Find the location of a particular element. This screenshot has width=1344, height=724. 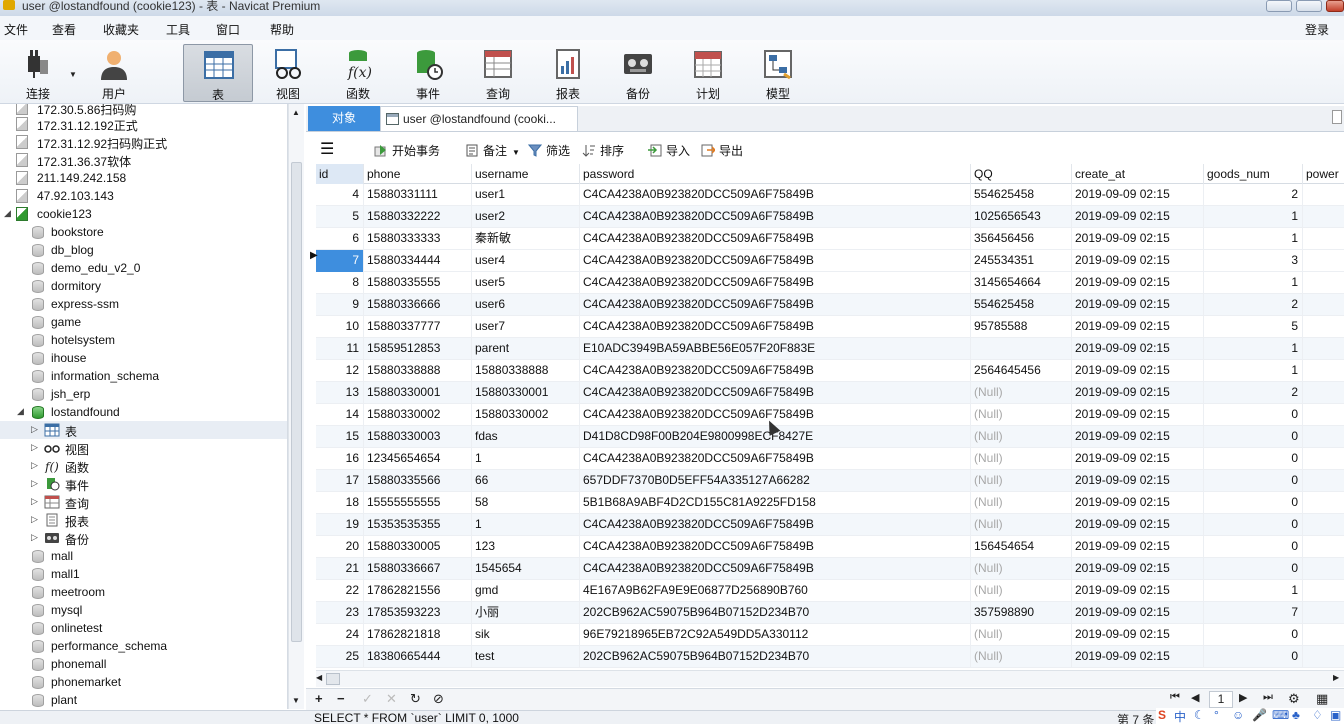

microphone-icon: 🎤 is located at coordinates (1259, 715).